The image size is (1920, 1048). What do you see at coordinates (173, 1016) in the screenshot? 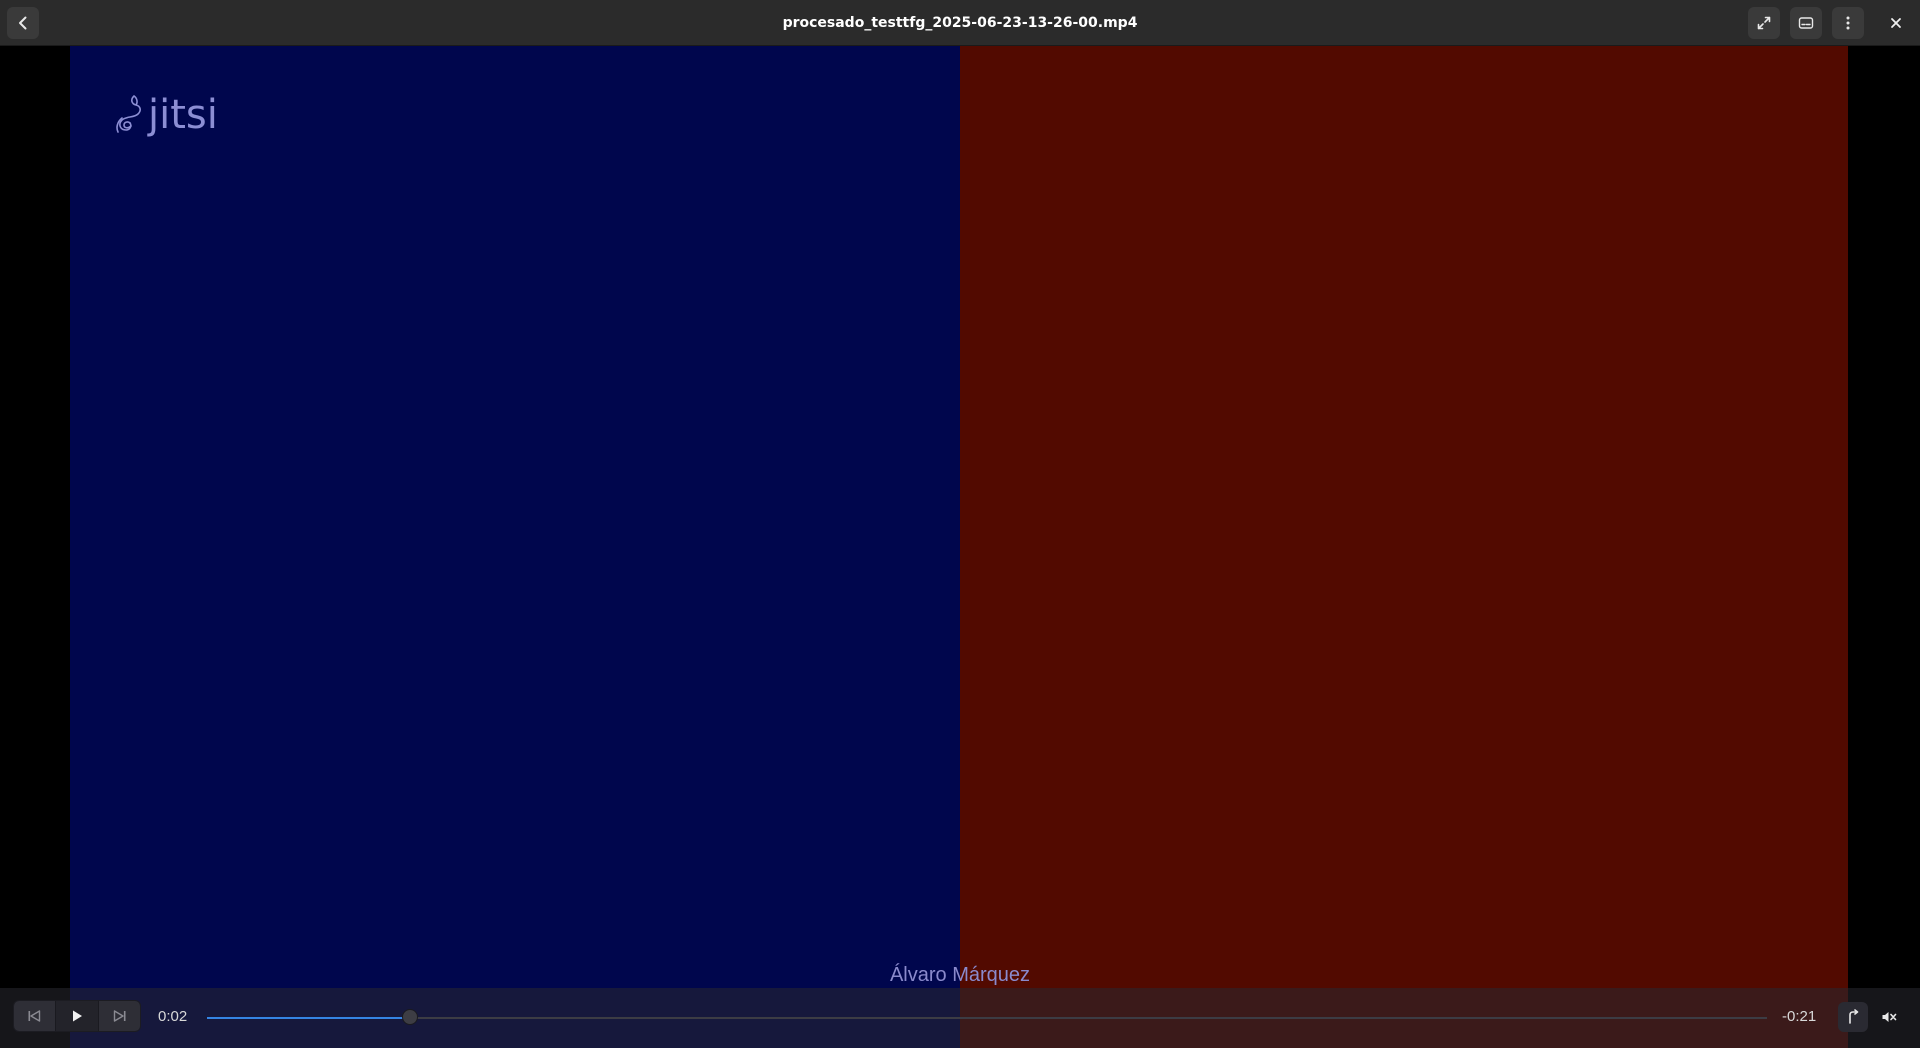
I see `elapsed-time: 0:02` at bounding box center [173, 1016].